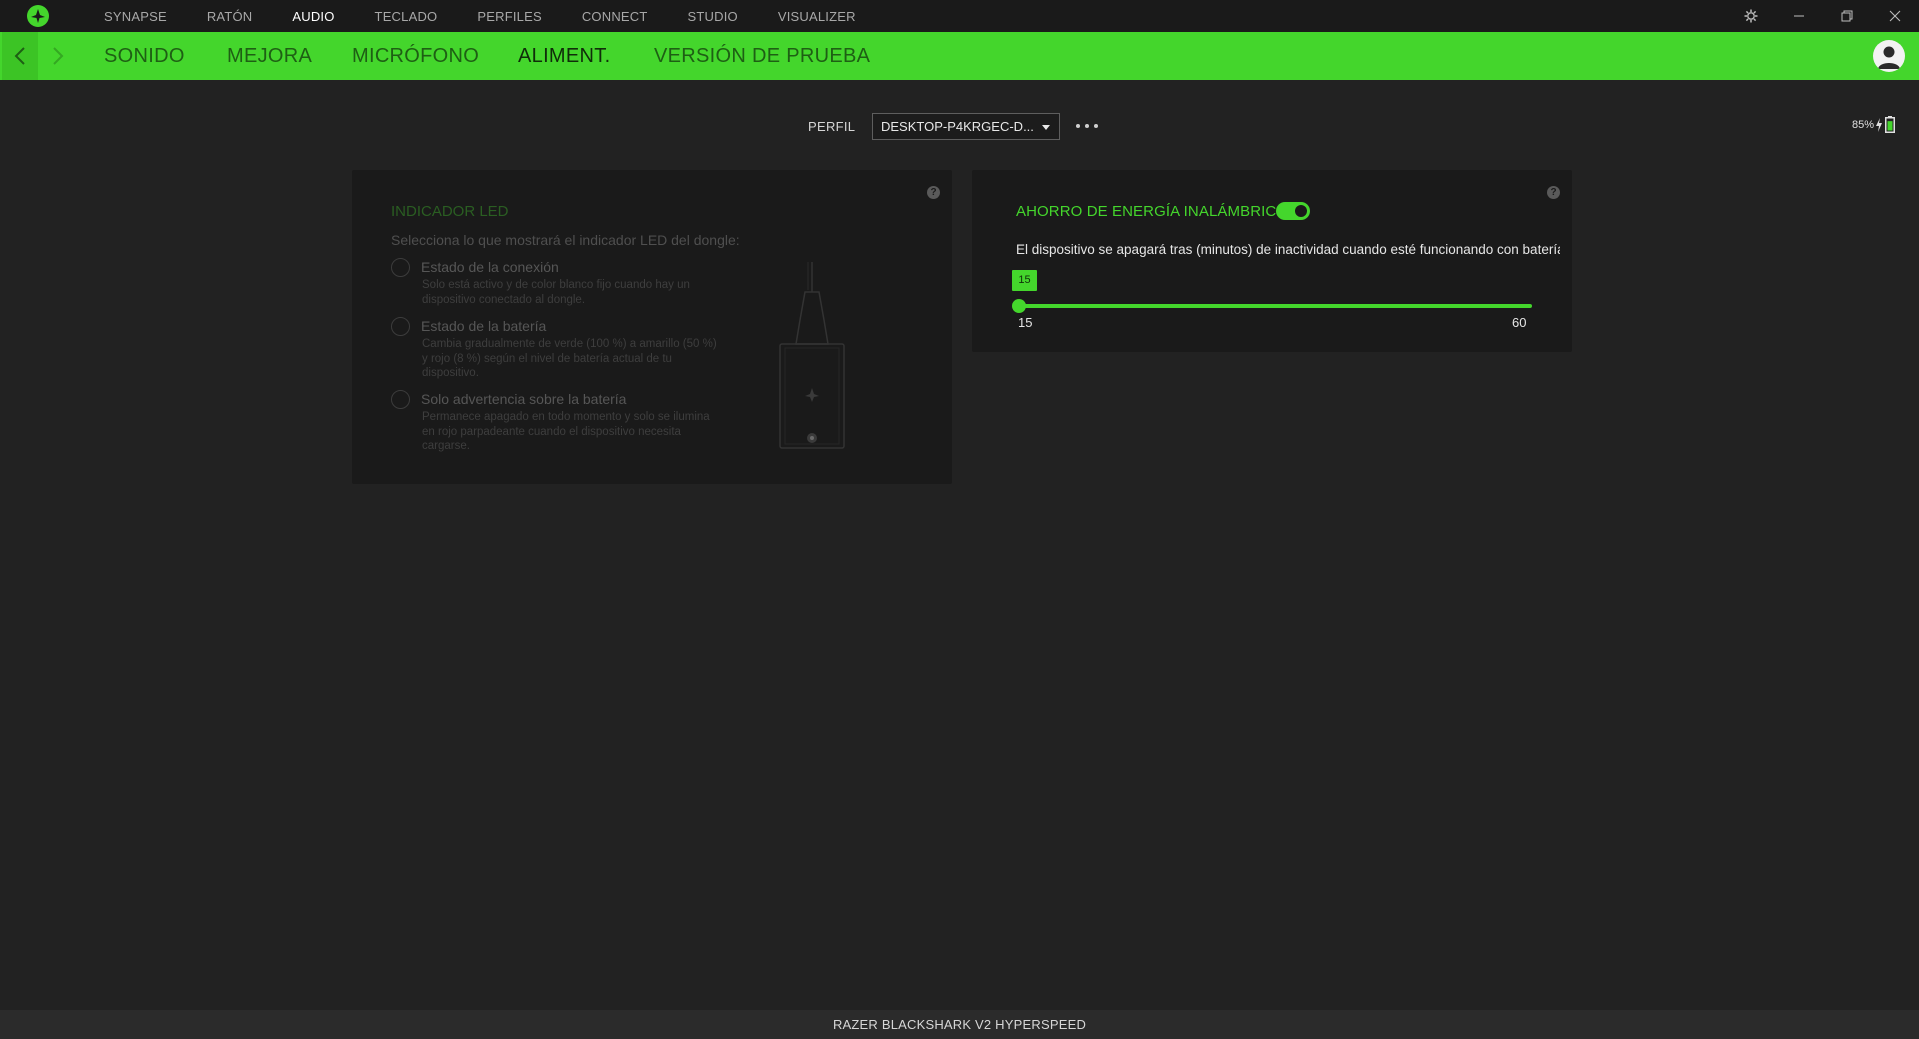 This screenshot has height=1039, width=1919. I want to click on close-button, so click(1895, 16).